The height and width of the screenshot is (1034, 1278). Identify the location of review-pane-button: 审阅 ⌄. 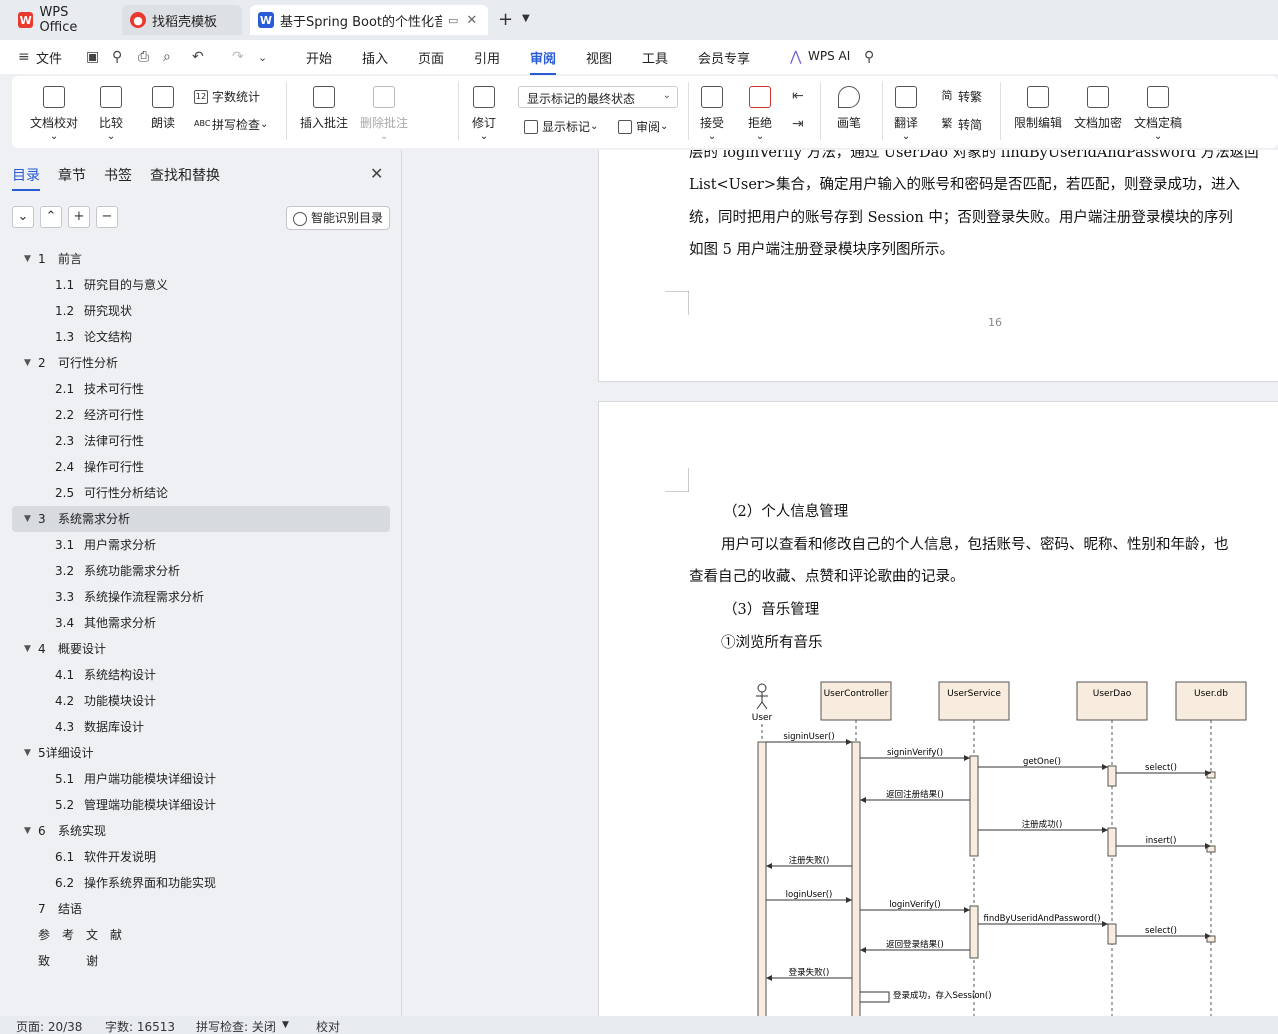
(643, 126).